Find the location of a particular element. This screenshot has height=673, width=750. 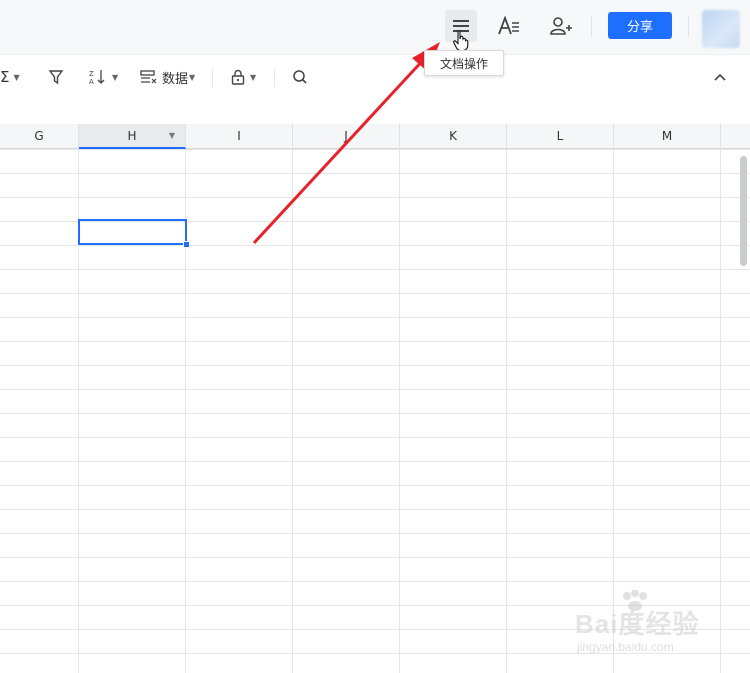

column-header-g: G is located at coordinates (39, 136).